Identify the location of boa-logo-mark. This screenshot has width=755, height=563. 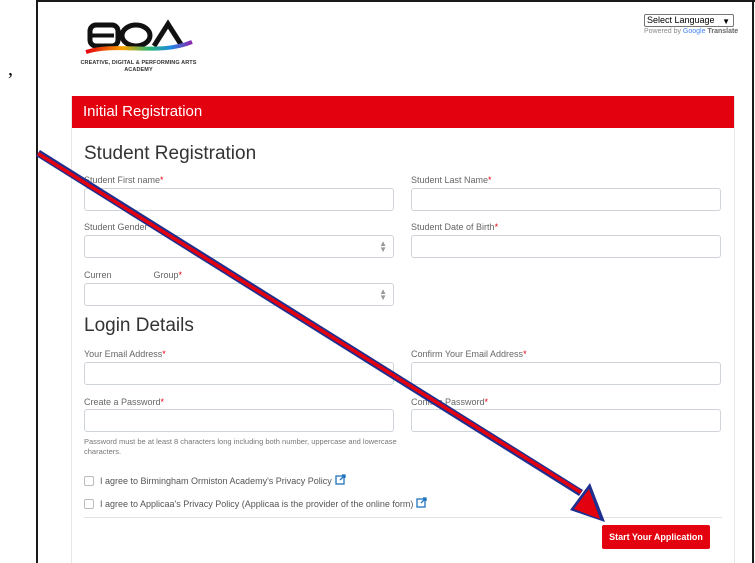
(139, 36).